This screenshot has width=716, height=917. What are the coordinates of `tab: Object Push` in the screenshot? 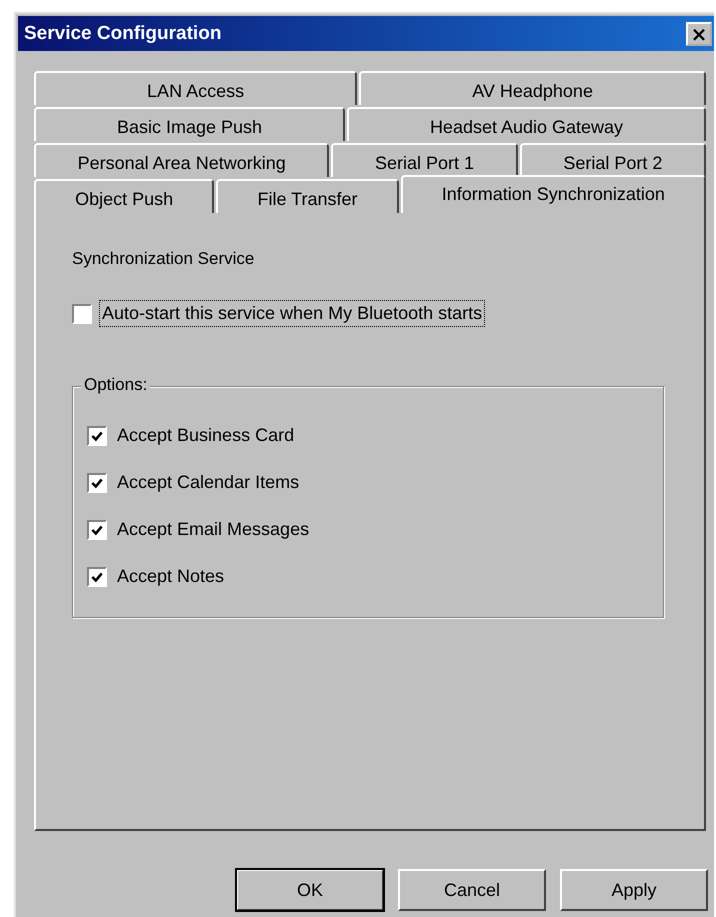 It's located at (124, 196).